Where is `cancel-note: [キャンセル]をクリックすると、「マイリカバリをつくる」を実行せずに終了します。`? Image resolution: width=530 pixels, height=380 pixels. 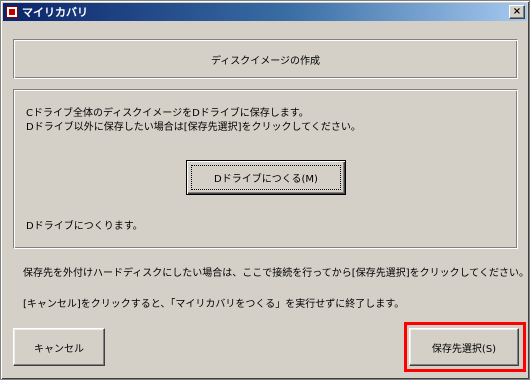 cancel-note: [キャンセル]をクリックすると、「マイリカバリをつくる」を実行せずに終了します。 is located at coordinates (214, 304).